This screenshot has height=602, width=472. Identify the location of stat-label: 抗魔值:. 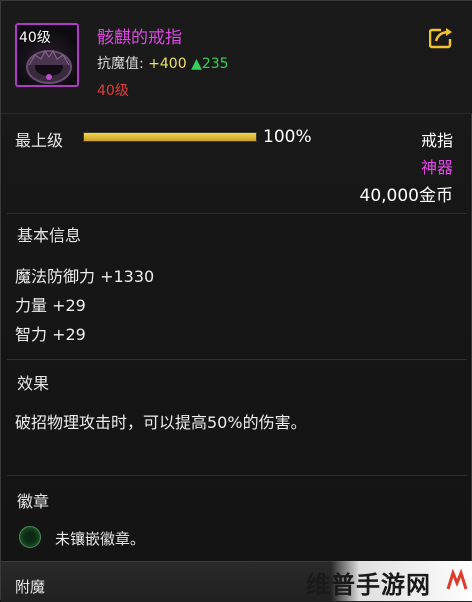
(120, 64).